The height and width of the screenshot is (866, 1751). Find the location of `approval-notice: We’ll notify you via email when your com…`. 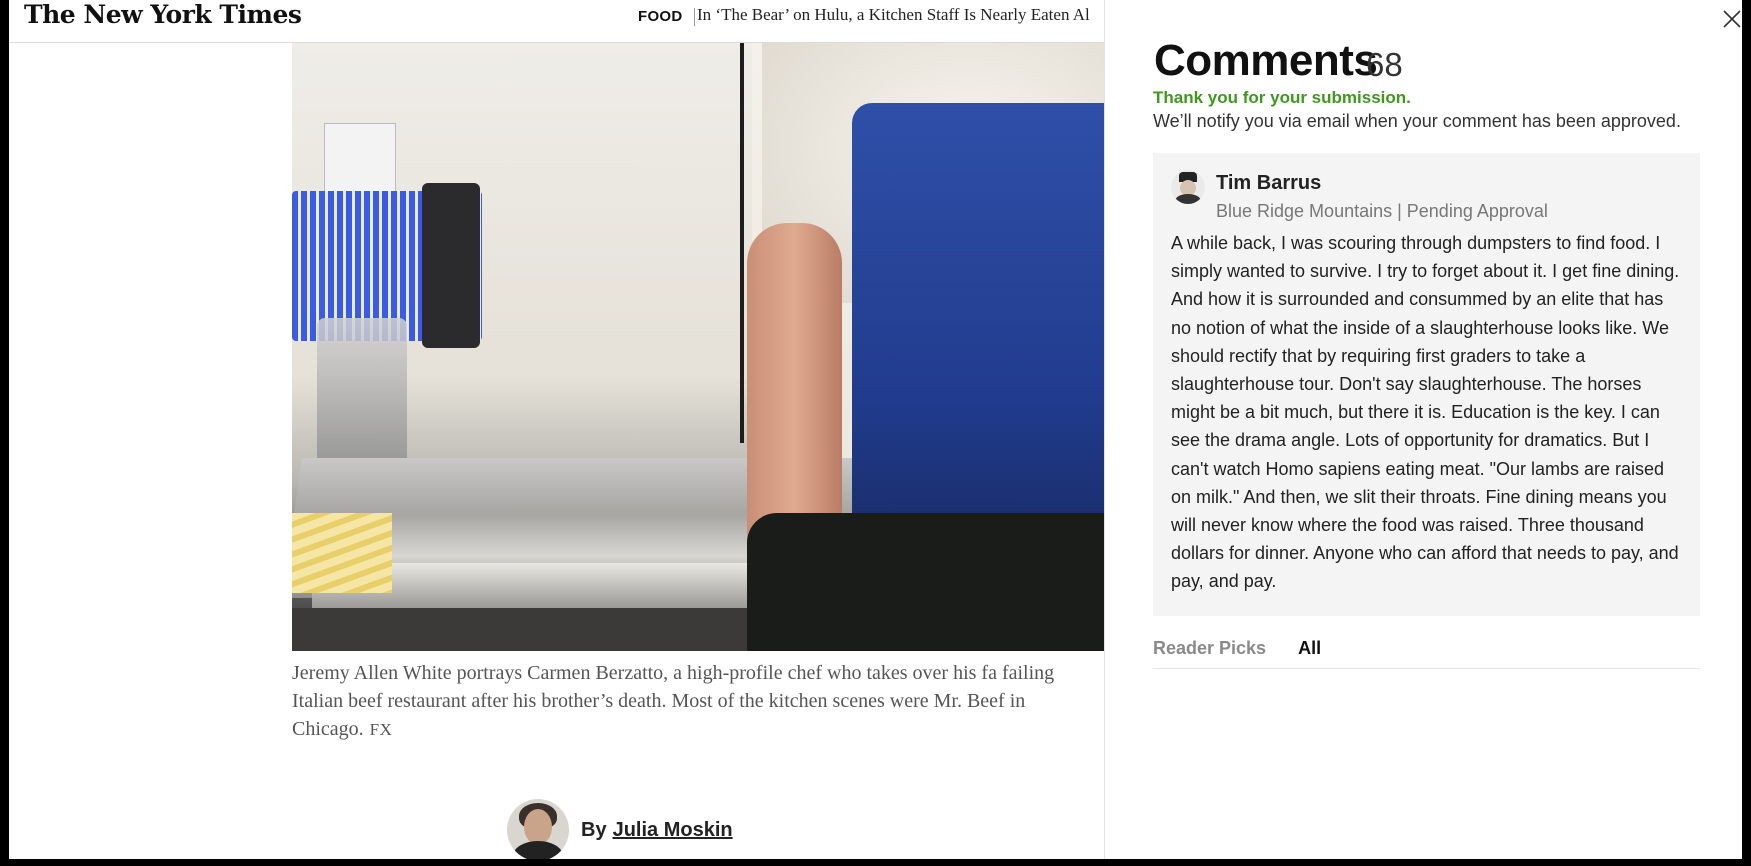

approval-notice: We’ll notify you via email when your com… is located at coordinates (1417, 121).